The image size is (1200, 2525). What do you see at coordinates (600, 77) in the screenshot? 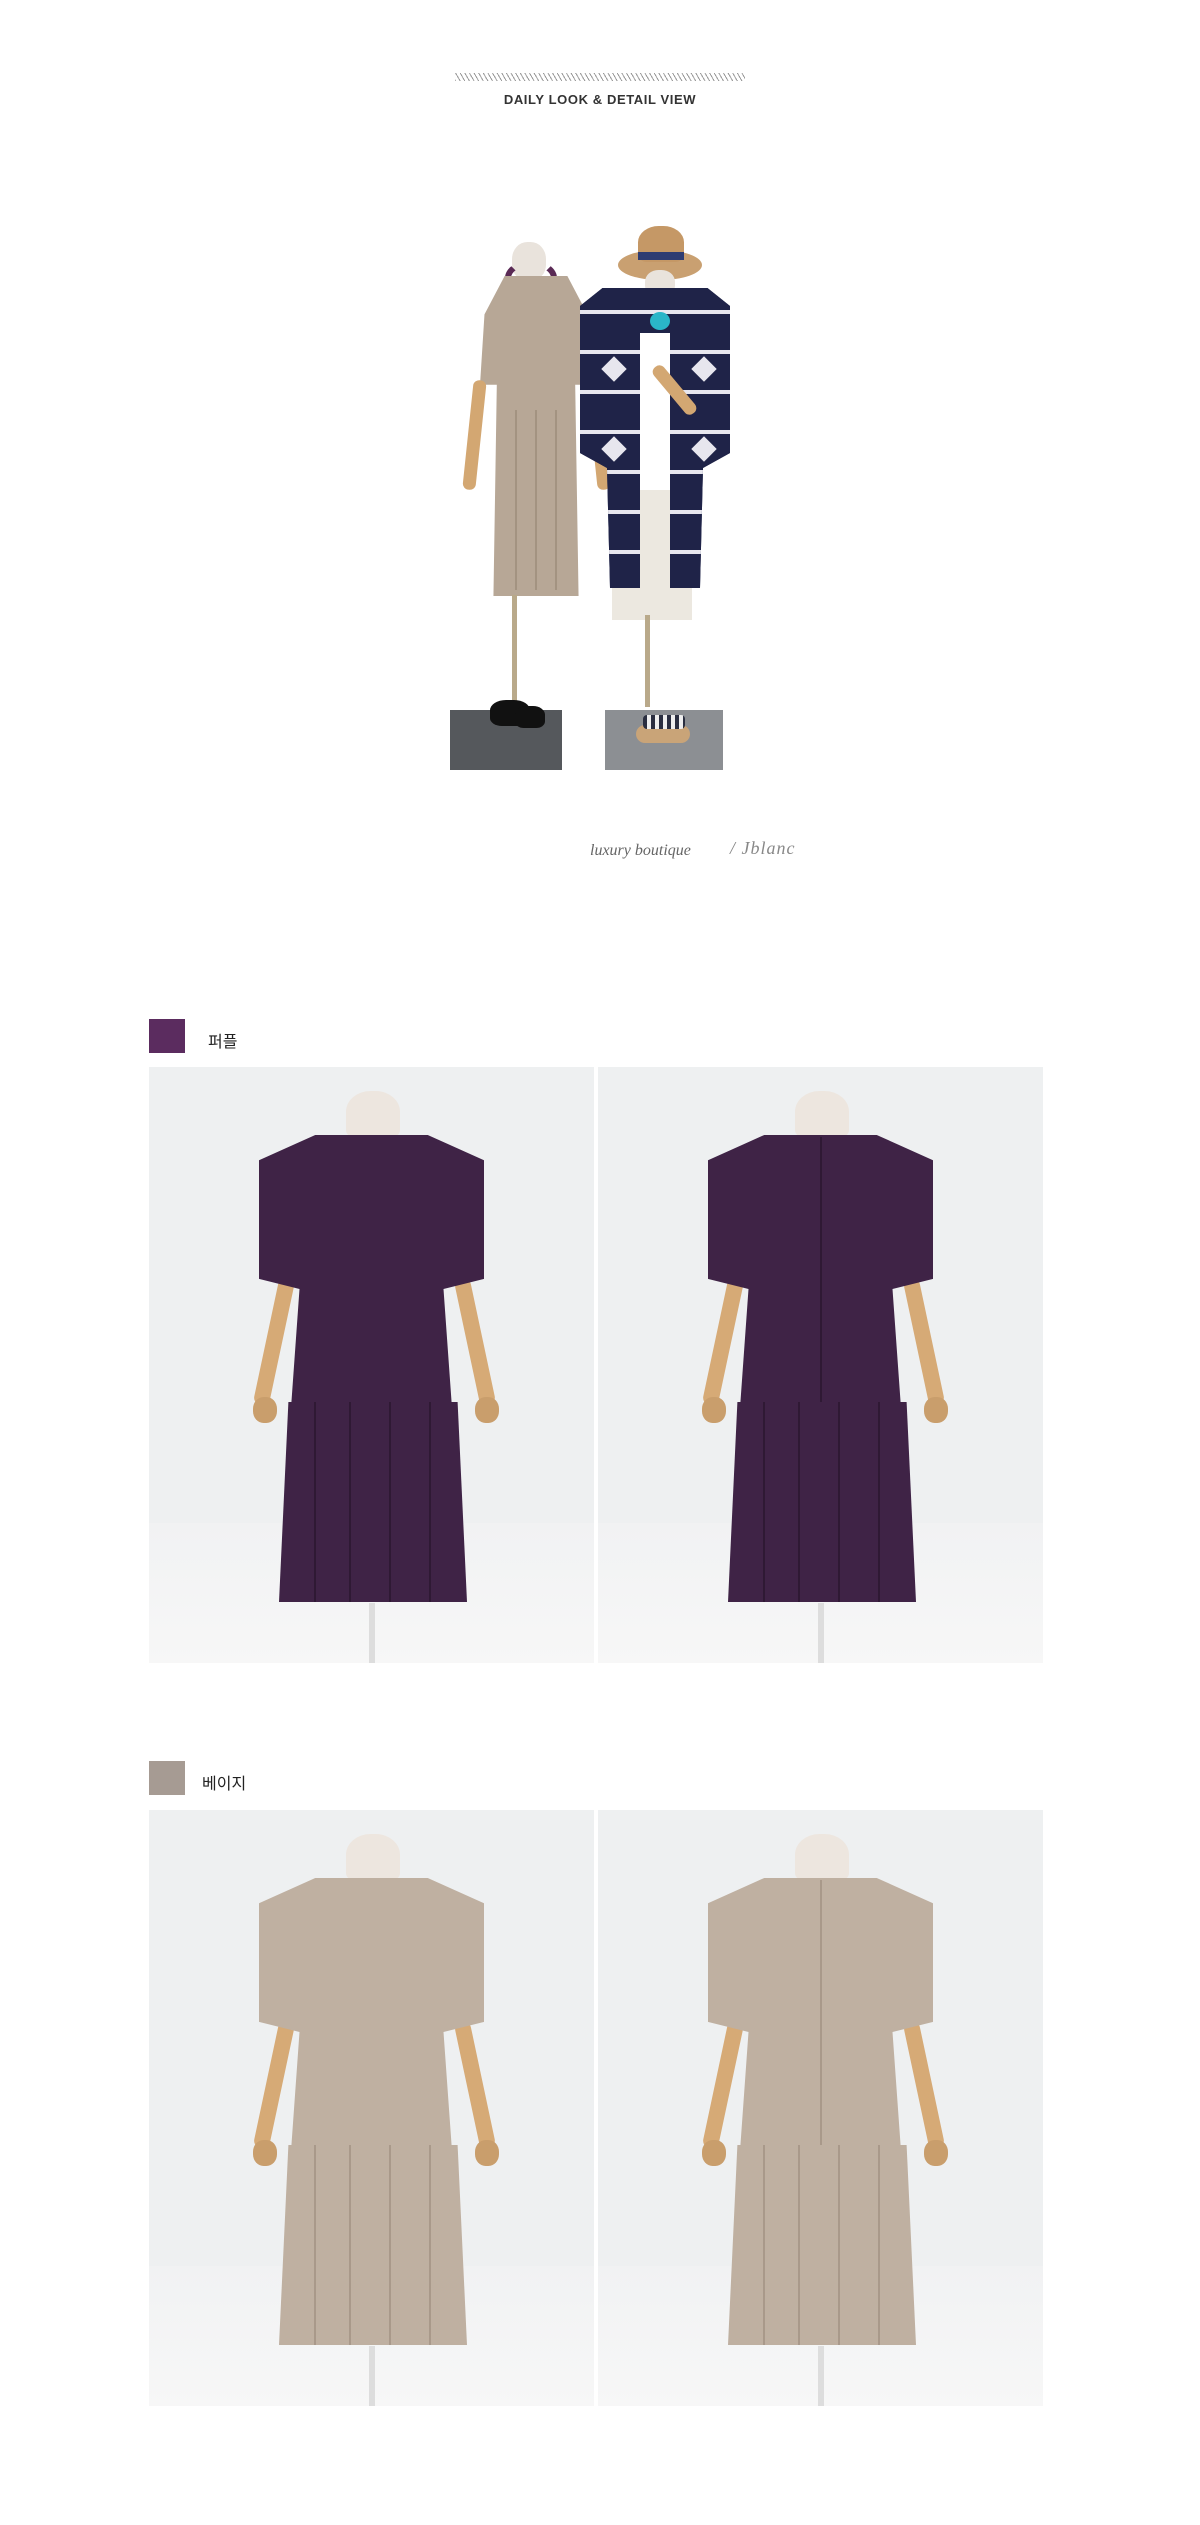
I see `title-decoration-hatch` at bounding box center [600, 77].